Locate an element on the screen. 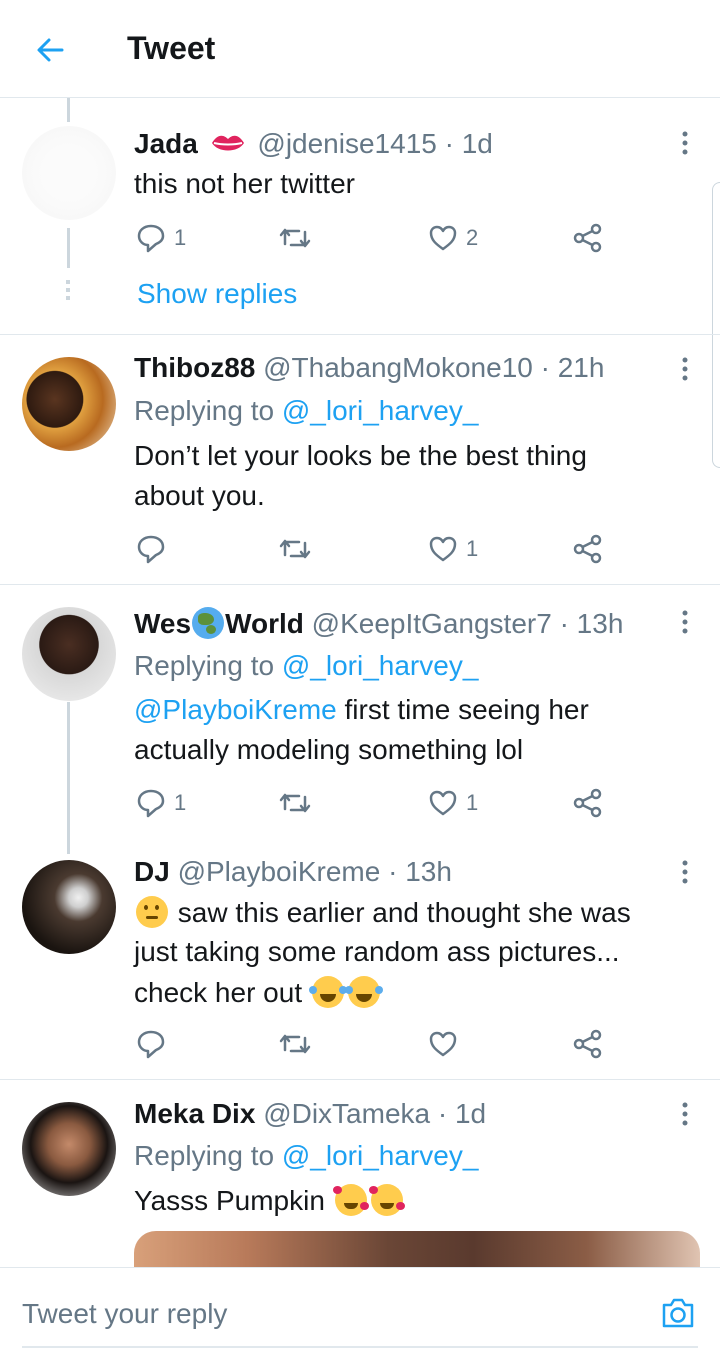 This screenshot has height=1355, width=720. globe-emoji-icon is located at coordinates (208, 623).